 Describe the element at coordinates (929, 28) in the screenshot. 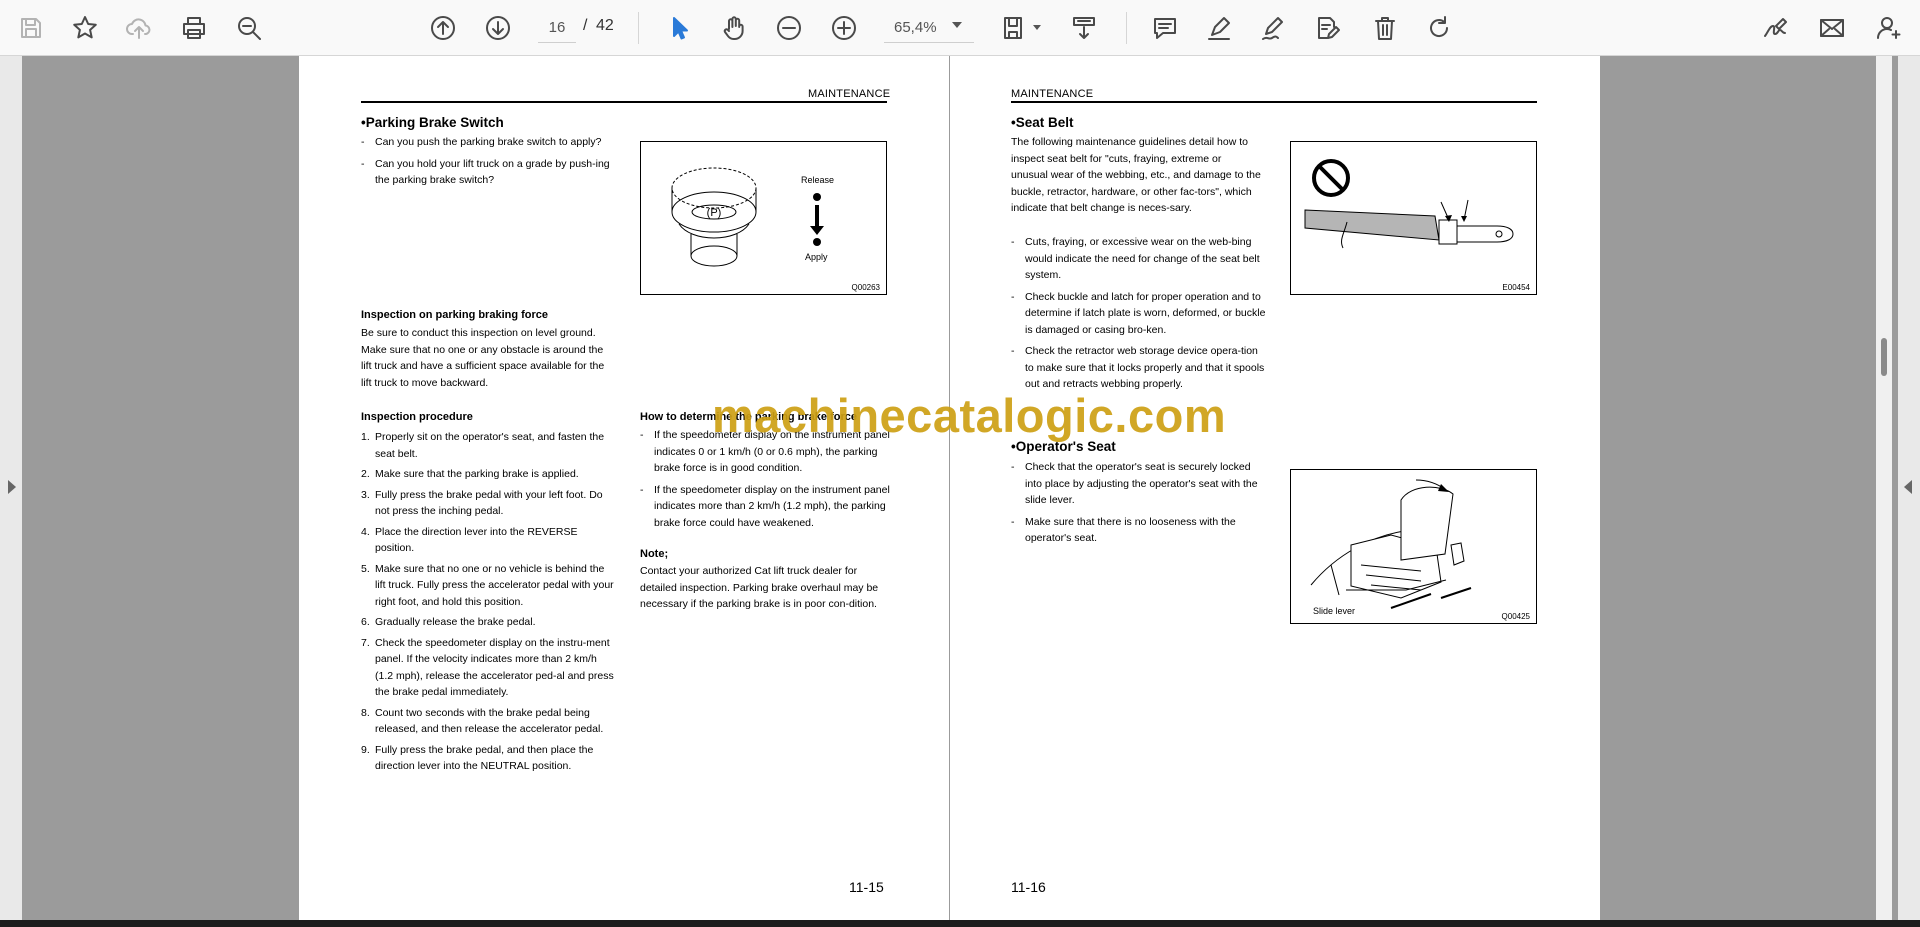

I see `zoom-level-input` at that location.